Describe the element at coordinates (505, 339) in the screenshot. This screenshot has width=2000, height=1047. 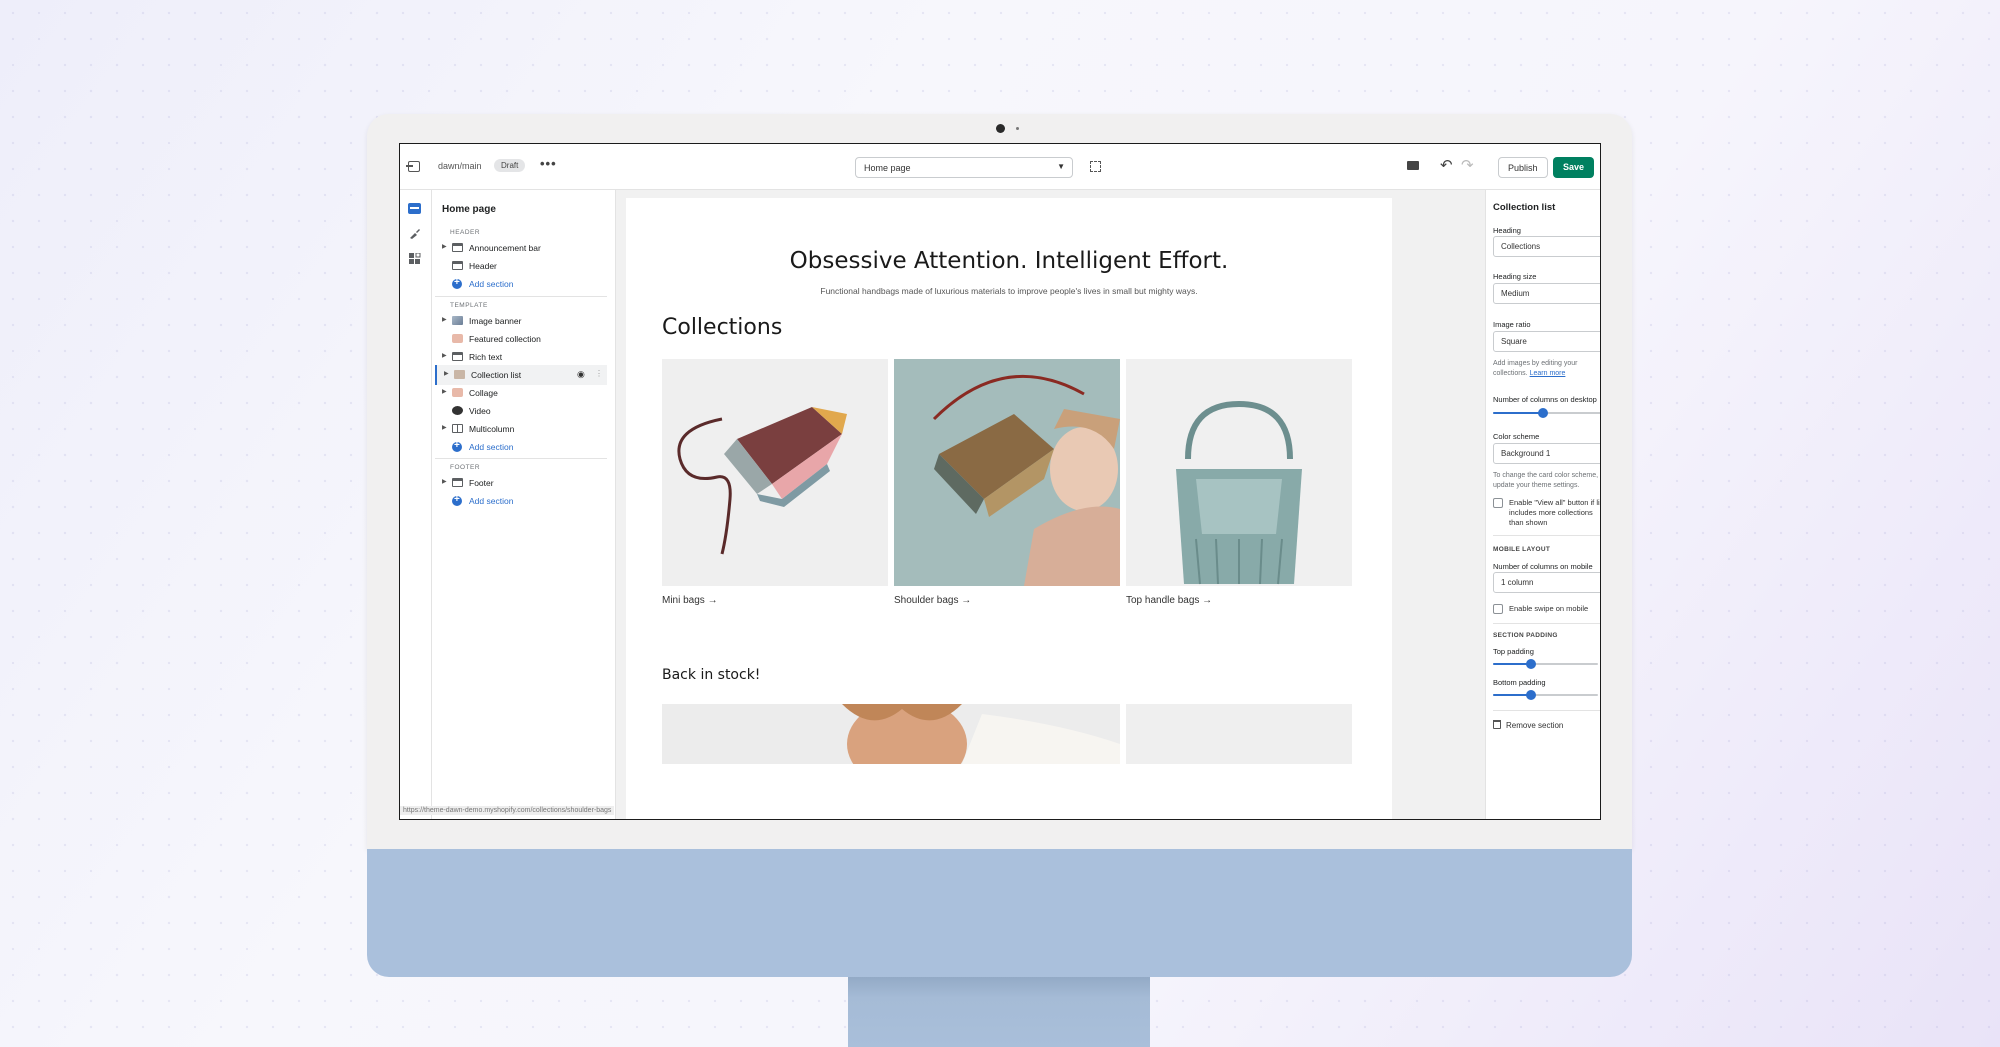
I see `sidebar-item-label: Featured collection` at that location.